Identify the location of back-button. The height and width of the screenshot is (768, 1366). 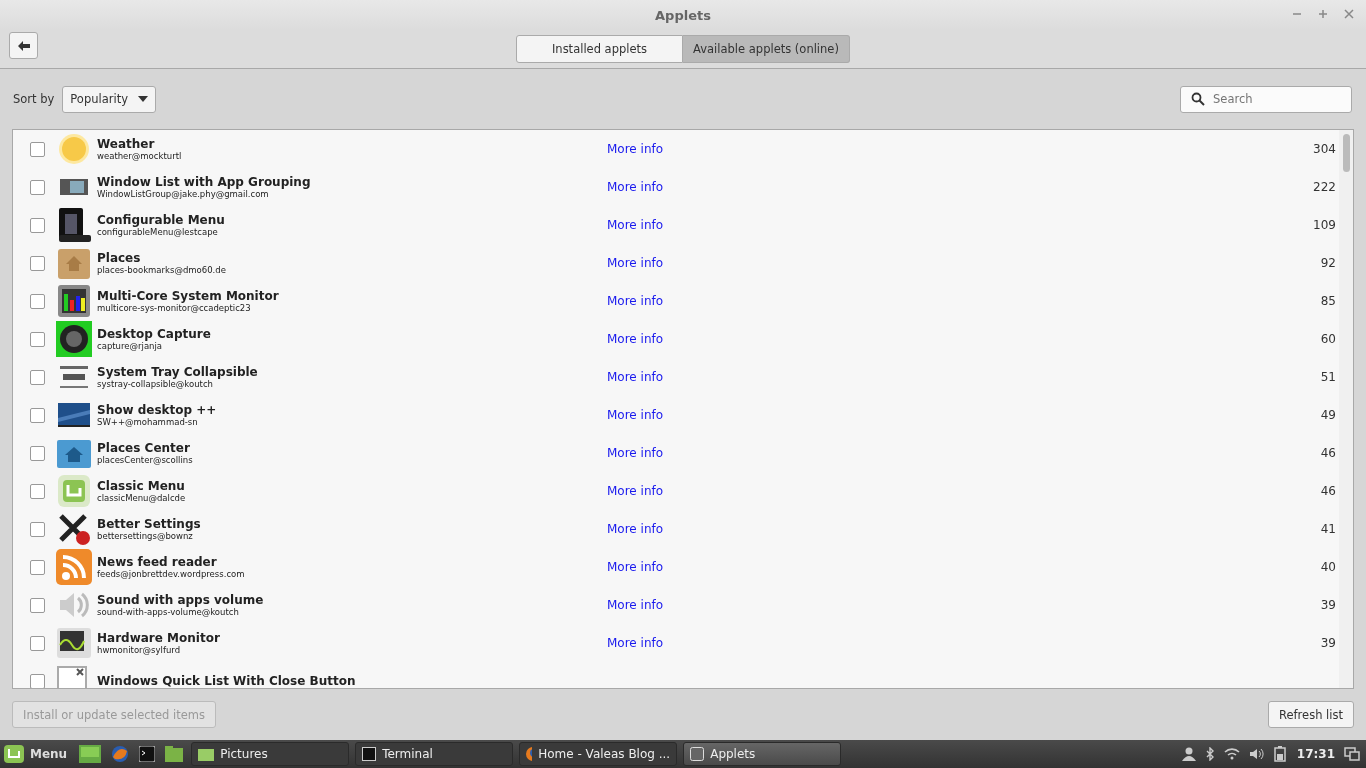
(23, 45).